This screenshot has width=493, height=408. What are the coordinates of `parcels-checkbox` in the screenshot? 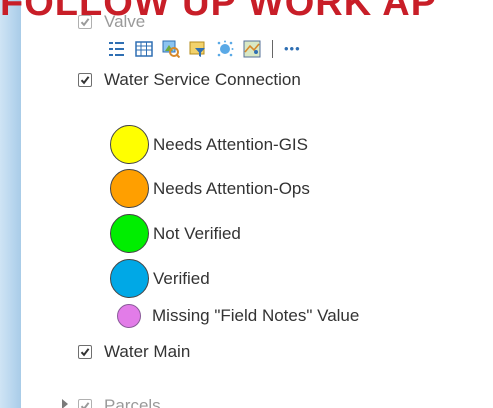 It's located at (85, 403).